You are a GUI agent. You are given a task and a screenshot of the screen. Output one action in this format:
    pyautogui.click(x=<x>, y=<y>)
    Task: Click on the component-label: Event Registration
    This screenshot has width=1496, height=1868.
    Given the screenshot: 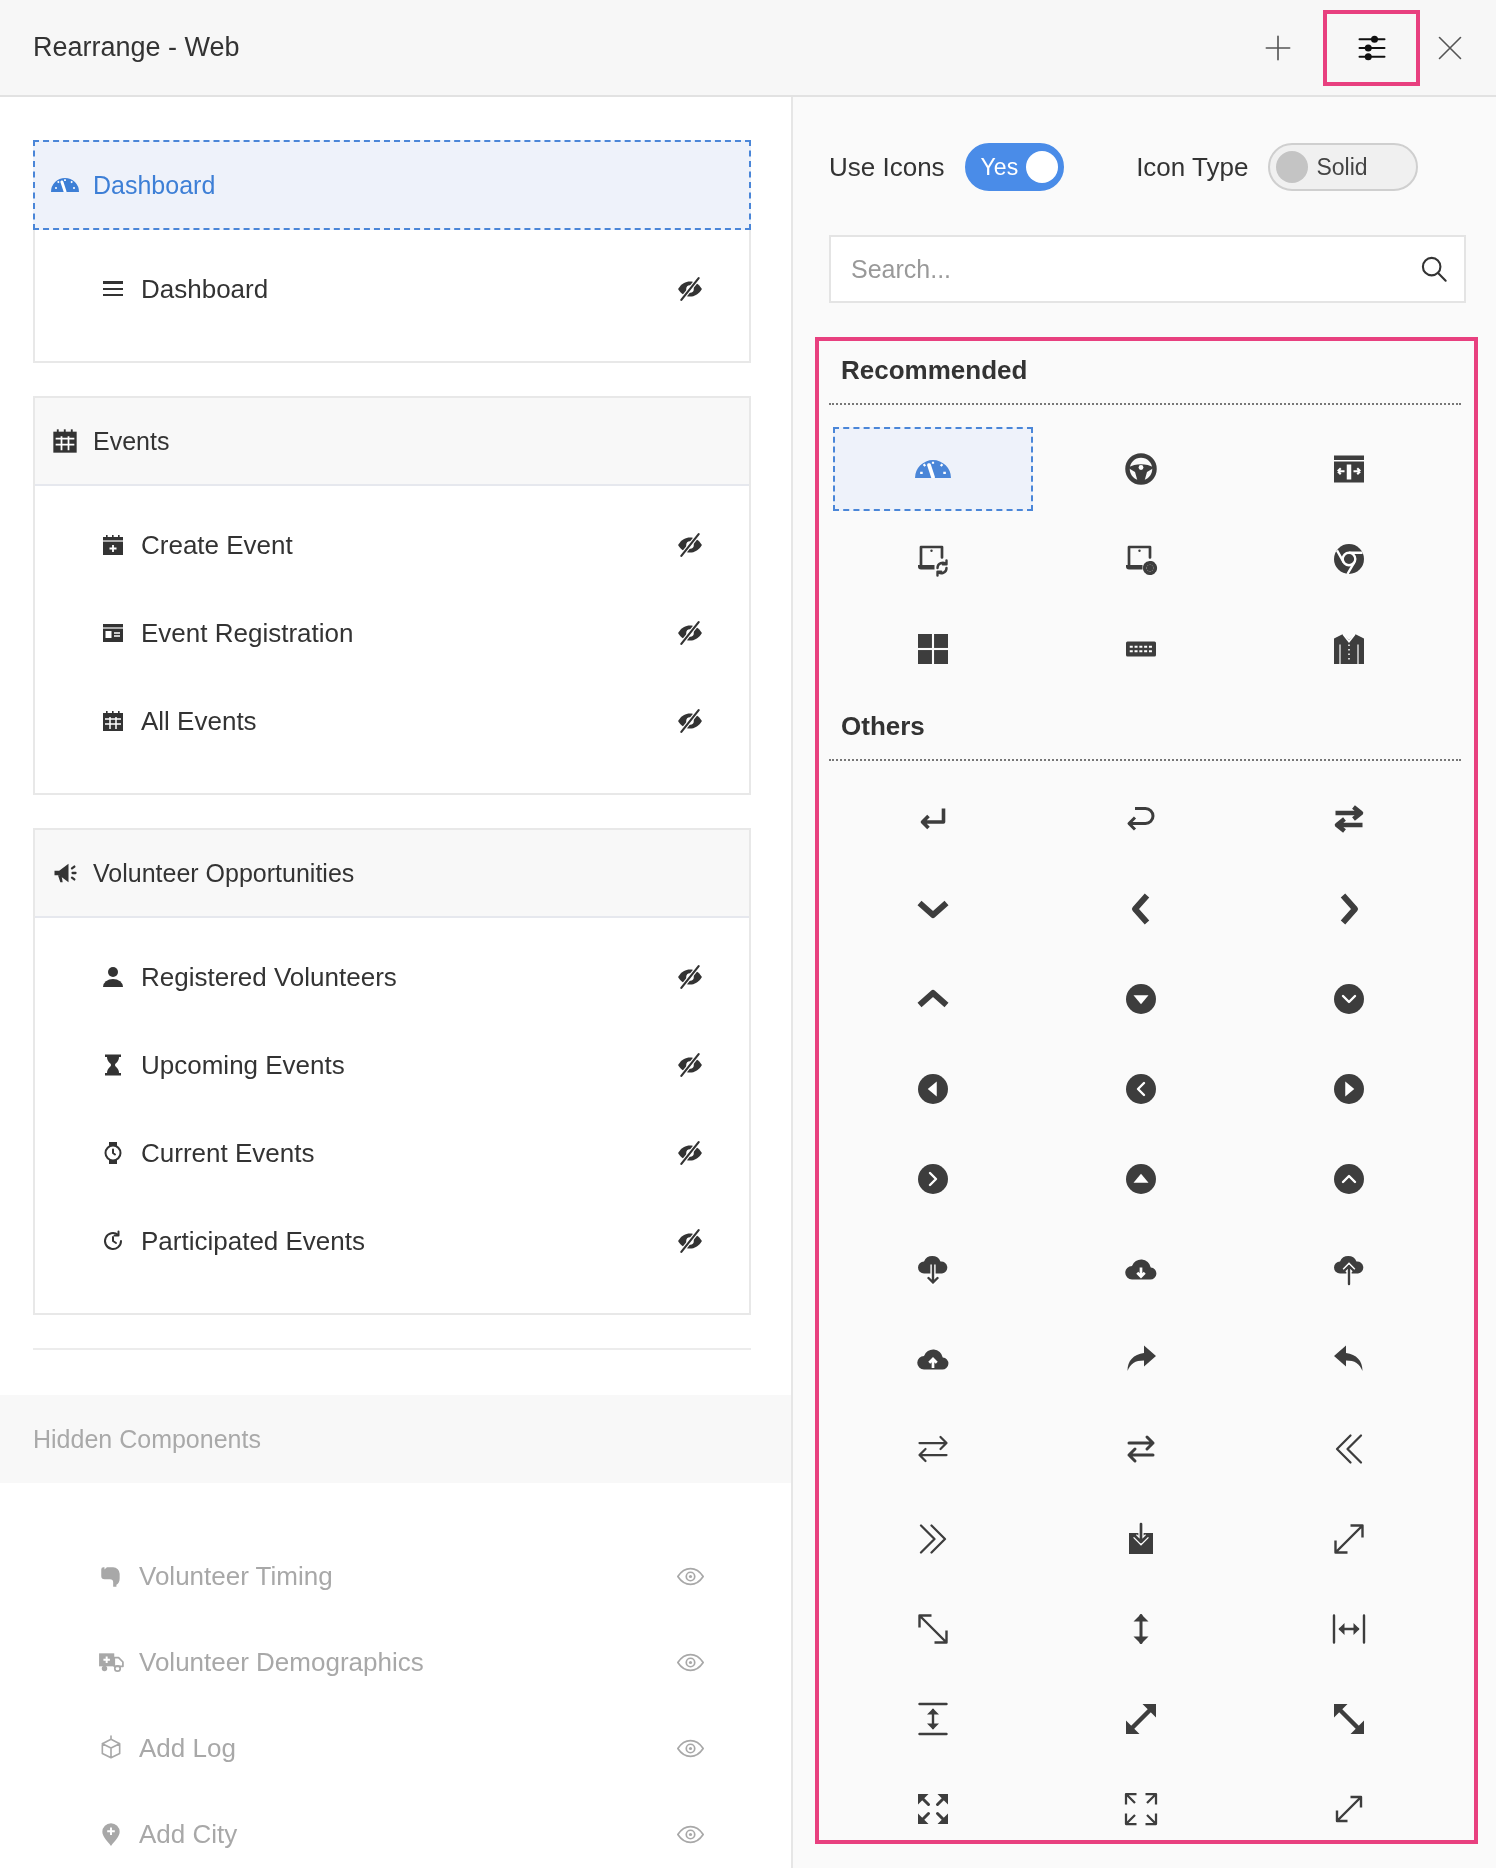 What is the action you would take?
    pyautogui.click(x=248, y=633)
    